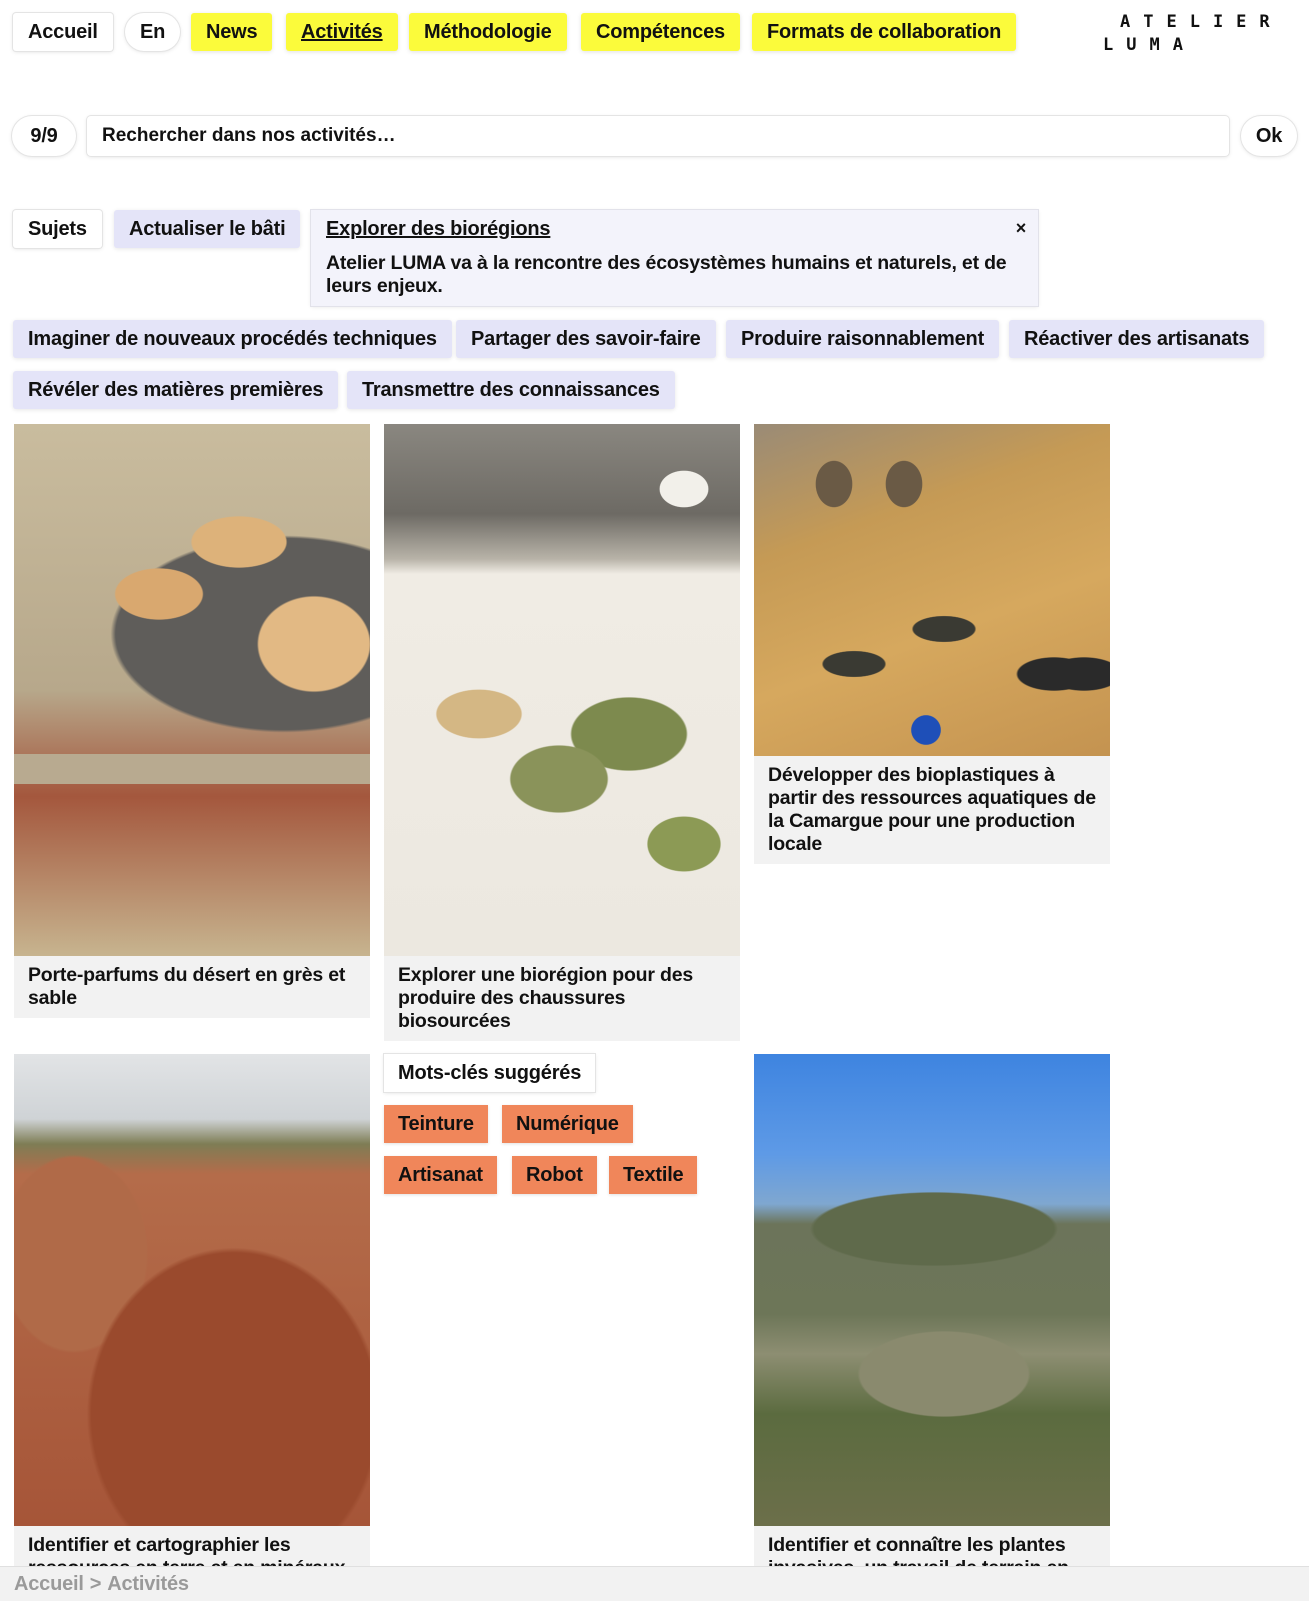  What do you see at coordinates (660, 32) in the screenshot?
I see `nav-competences: Compétences` at bounding box center [660, 32].